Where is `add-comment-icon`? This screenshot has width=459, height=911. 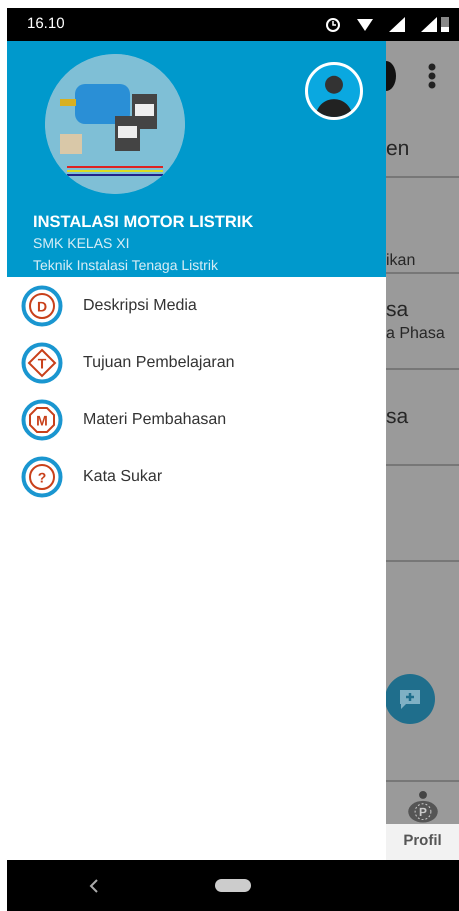
add-comment-icon is located at coordinates (410, 699).